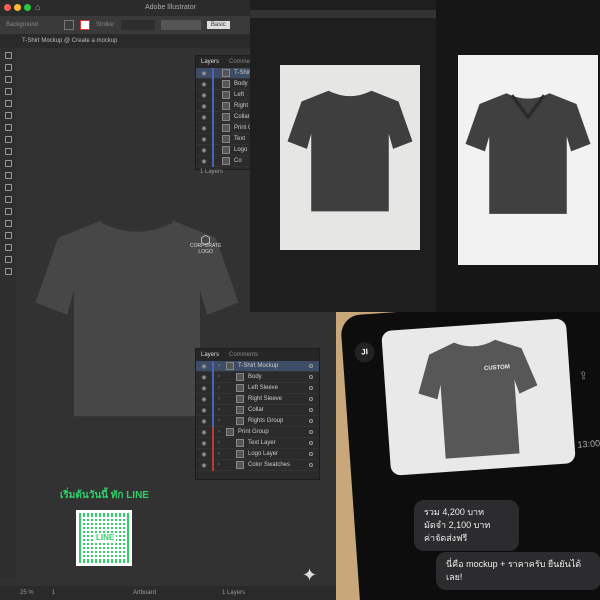  Describe the element at coordinates (242, 117) in the screenshot. I see `layer-name: Collar` at that location.